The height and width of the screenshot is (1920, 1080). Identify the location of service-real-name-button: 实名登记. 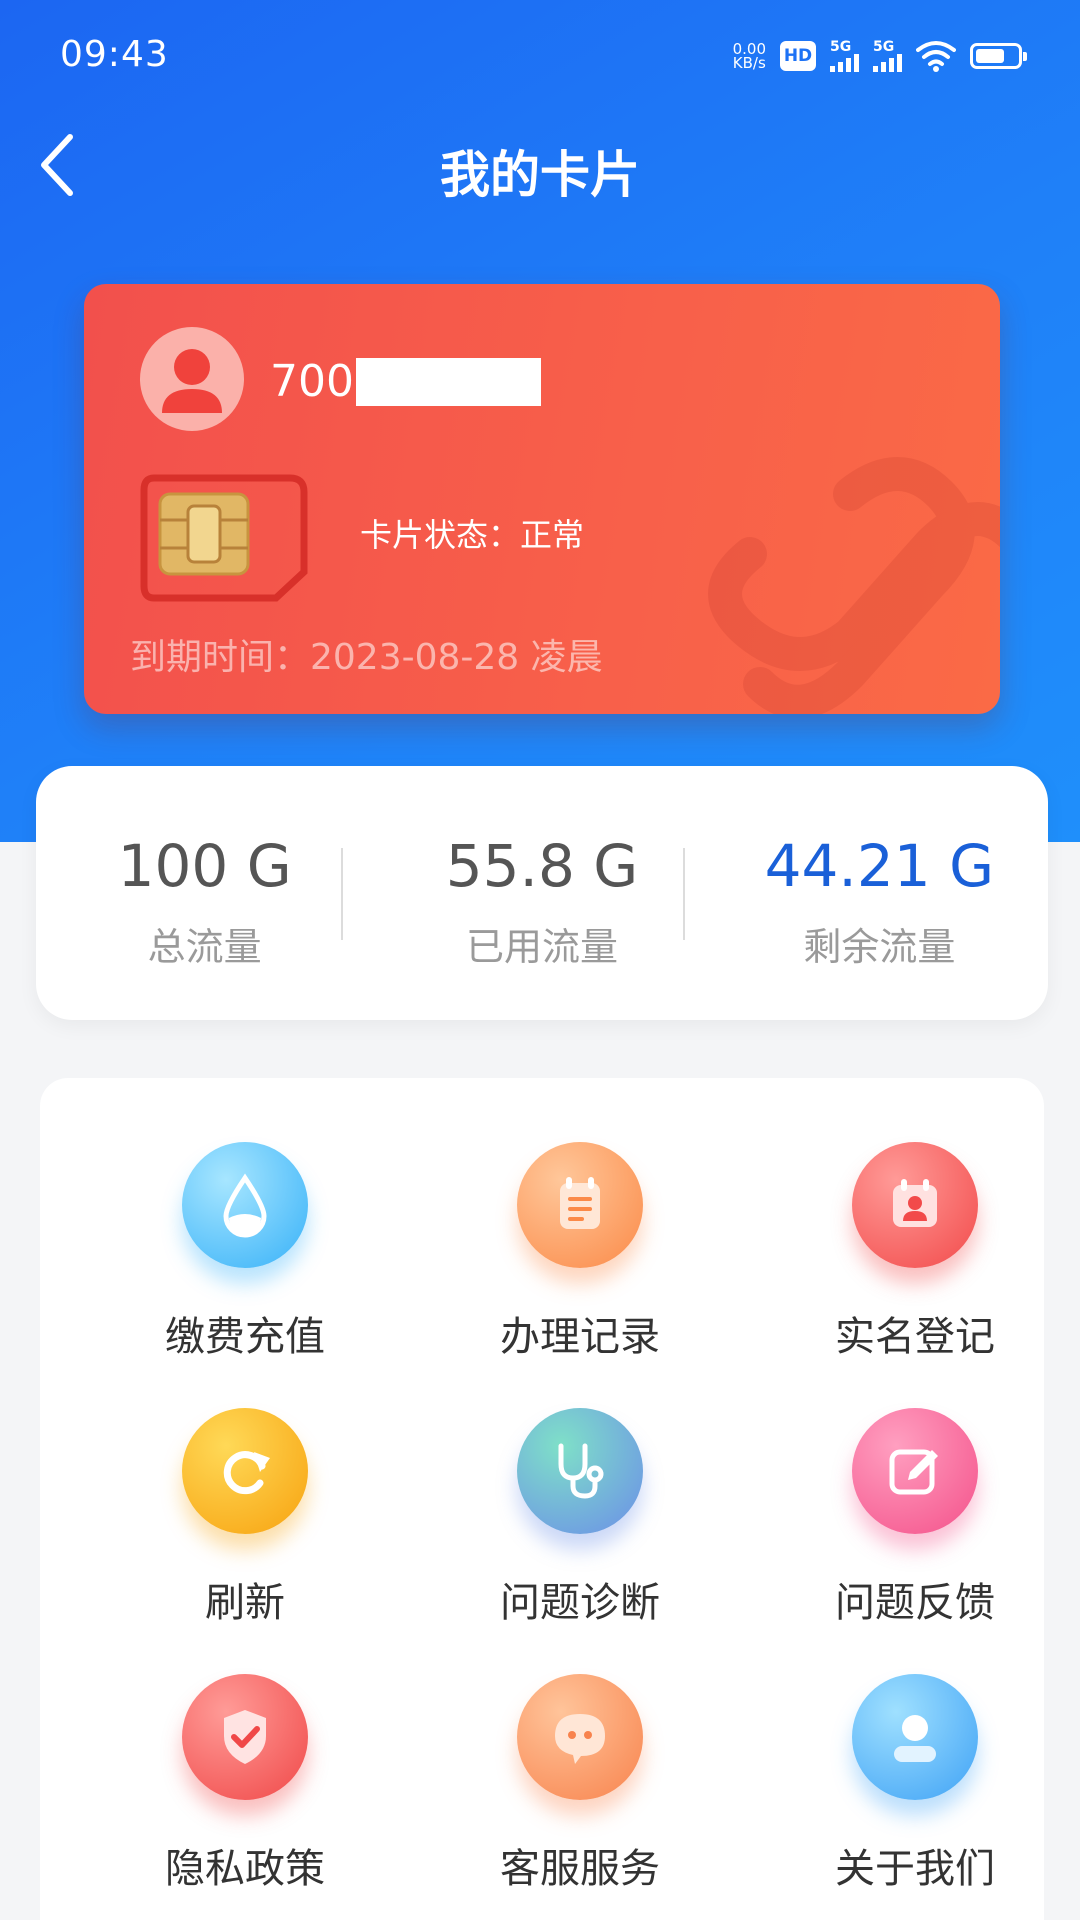
(915, 1234).